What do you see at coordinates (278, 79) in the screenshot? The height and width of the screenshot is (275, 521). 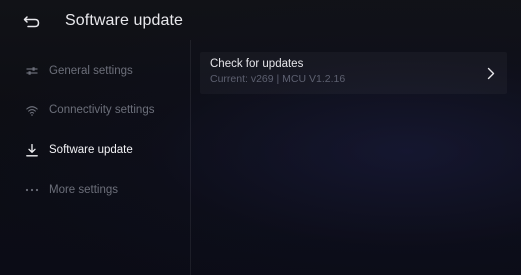 I see `current-version-text: Current: v269 | MCU V1.2.16` at bounding box center [278, 79].